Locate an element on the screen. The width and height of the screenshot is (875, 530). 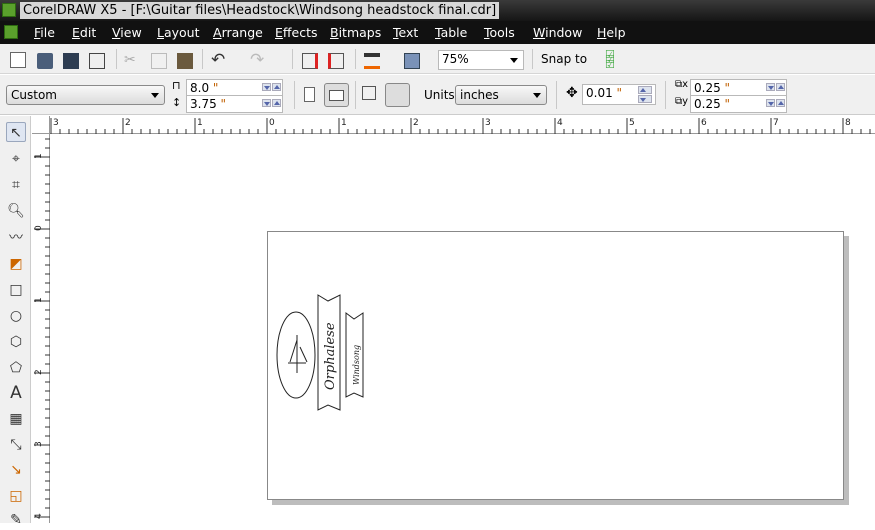
standard-toolbar: ✂ ↶ ↷ 75% Snap to ☑ ☑ ☑ is located at coordinates (437, 59).